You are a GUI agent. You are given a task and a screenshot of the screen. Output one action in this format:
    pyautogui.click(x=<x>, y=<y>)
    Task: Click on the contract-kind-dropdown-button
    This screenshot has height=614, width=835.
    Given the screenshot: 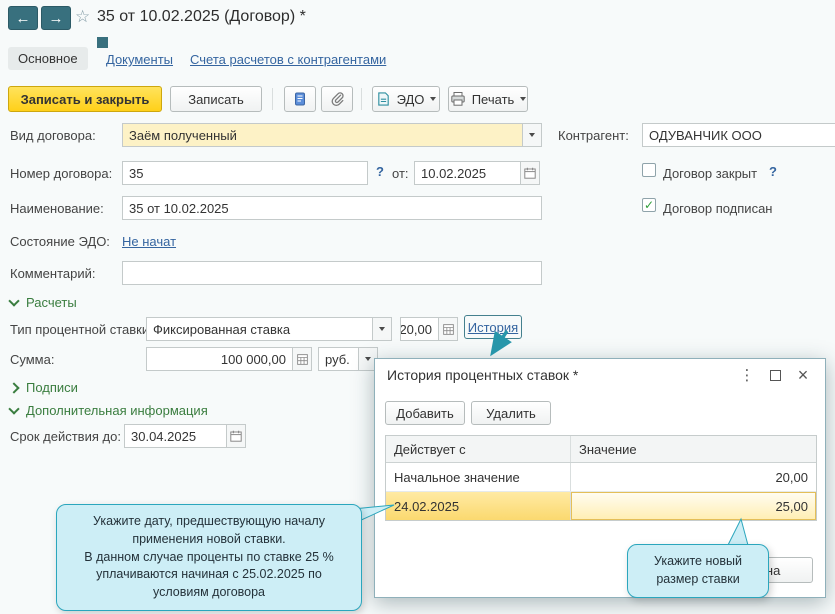 What is the action you would take?
    pyautogui.click(x=531, y=135)
    